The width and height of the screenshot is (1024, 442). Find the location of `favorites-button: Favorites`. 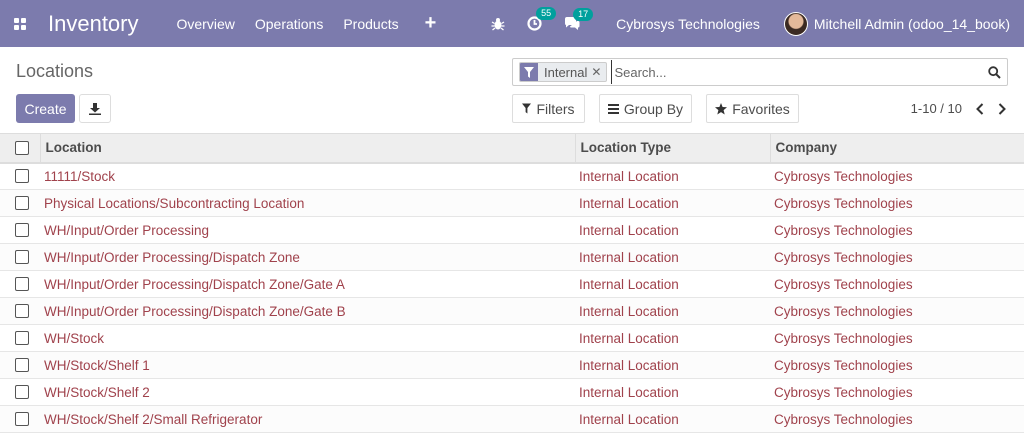

favorites-button: Favorites is located at coordinates (752, 108).